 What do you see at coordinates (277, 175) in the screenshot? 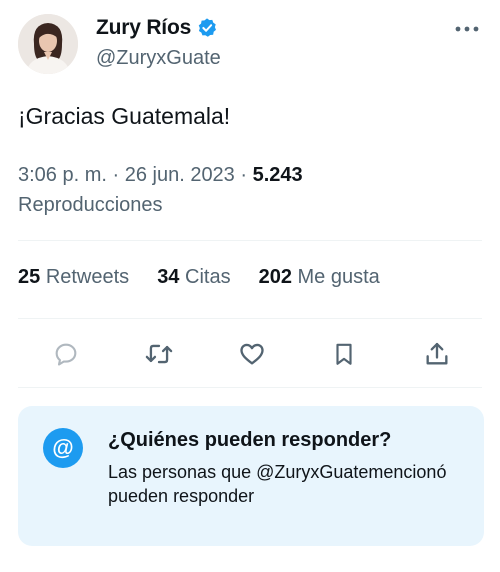
I see `views-count: 5.243` at bounding box center [277, 175].